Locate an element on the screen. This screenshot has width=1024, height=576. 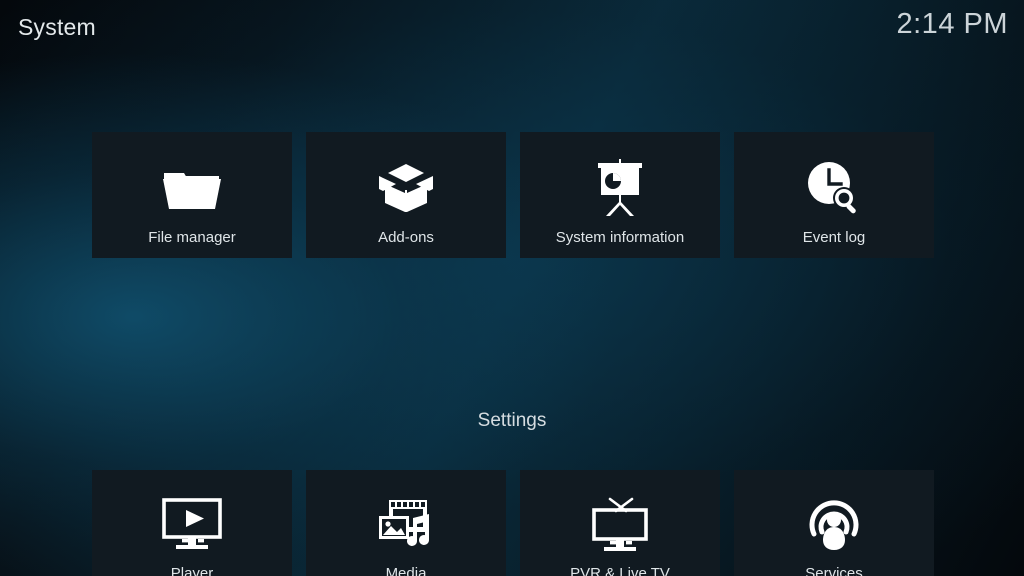
broadcast-user-icon is located at coordinates (834, 525).